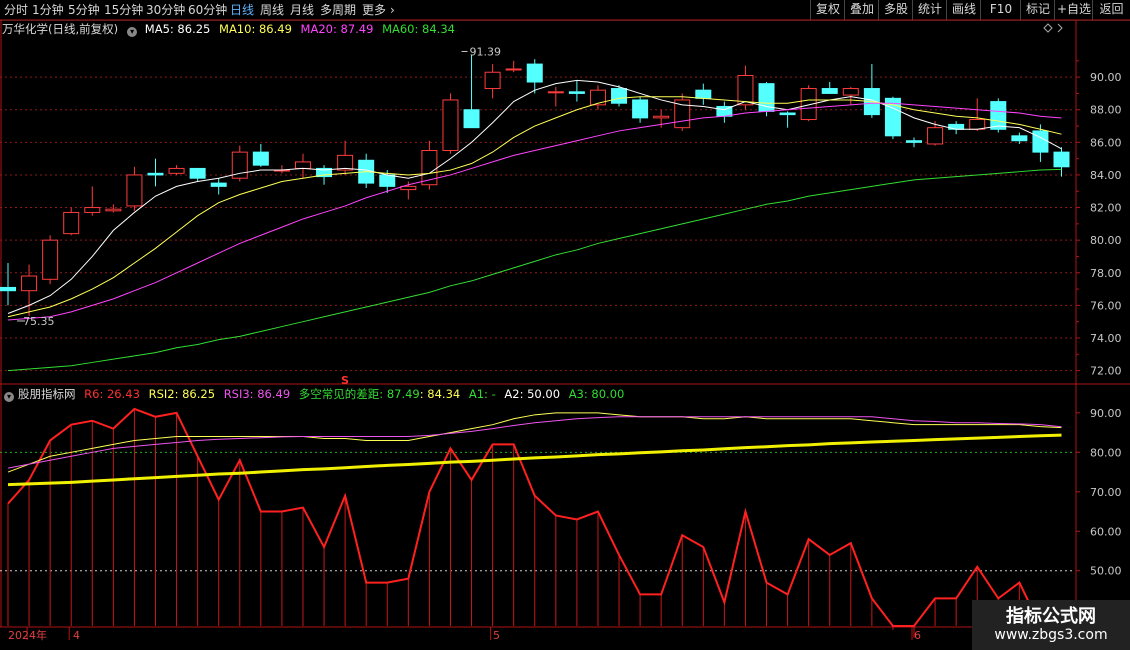 The width and height of the screenshot is (1130, 650). What do you see at coordinates (47, 394) in the screenshot?
I see `indicator-name: 股朋指标网` at bounding box center [47, 394].